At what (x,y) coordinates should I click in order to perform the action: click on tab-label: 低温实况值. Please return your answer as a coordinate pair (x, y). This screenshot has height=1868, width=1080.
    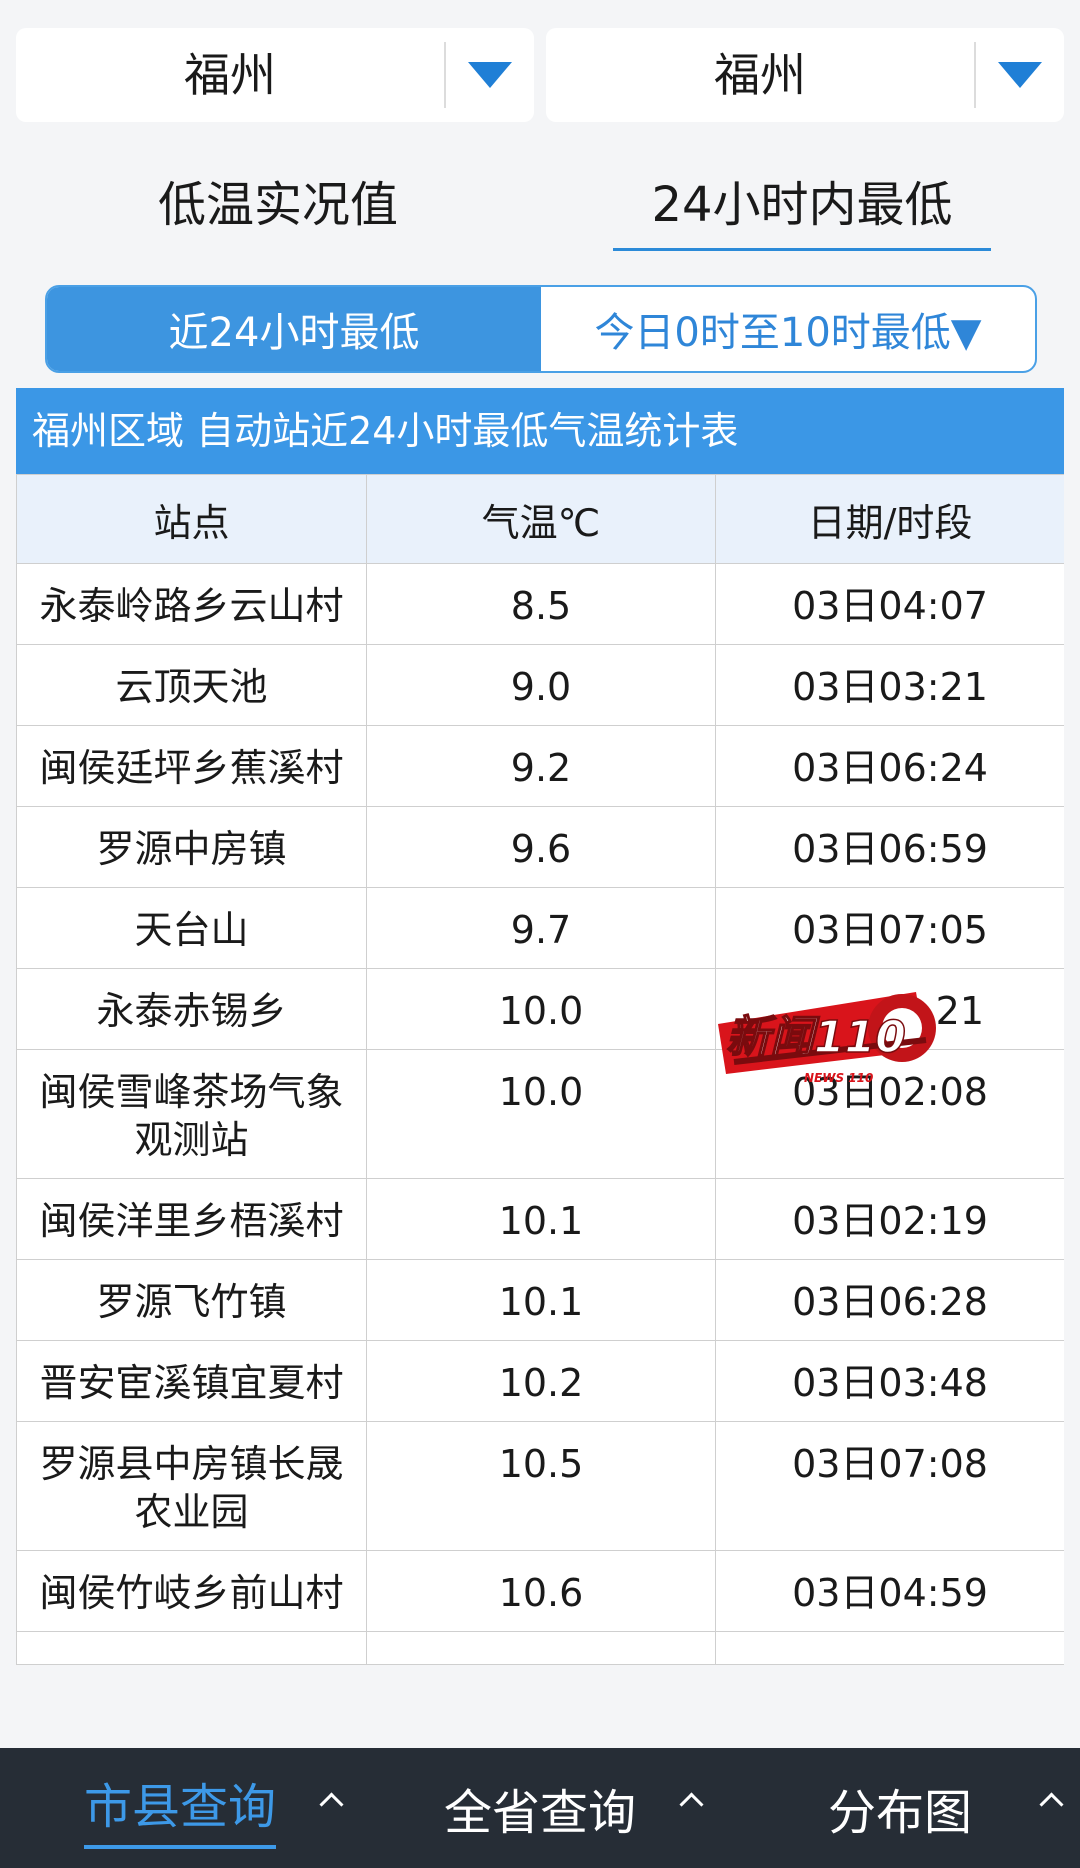
    Looking at the image, I should click on (277, 205).